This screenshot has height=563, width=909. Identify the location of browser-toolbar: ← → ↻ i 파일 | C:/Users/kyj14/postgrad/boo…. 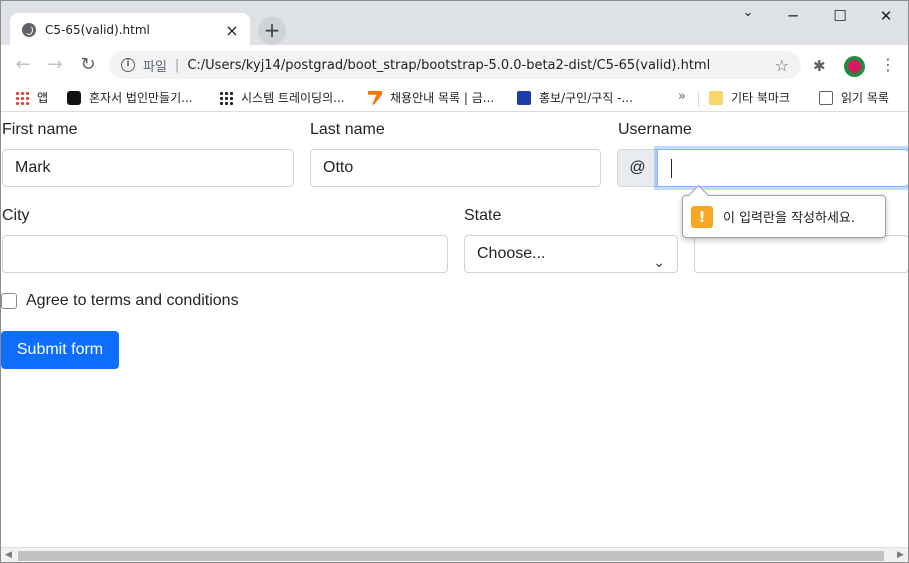
(454, 65).